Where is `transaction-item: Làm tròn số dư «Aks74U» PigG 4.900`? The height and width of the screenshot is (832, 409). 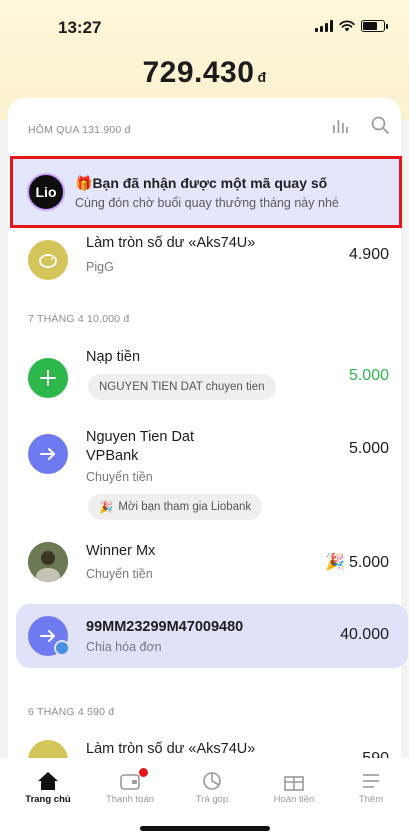
transaction-item: Làm tròn số dư «Aks74U» PigG 4.900 is located at coordinates (204, 258).